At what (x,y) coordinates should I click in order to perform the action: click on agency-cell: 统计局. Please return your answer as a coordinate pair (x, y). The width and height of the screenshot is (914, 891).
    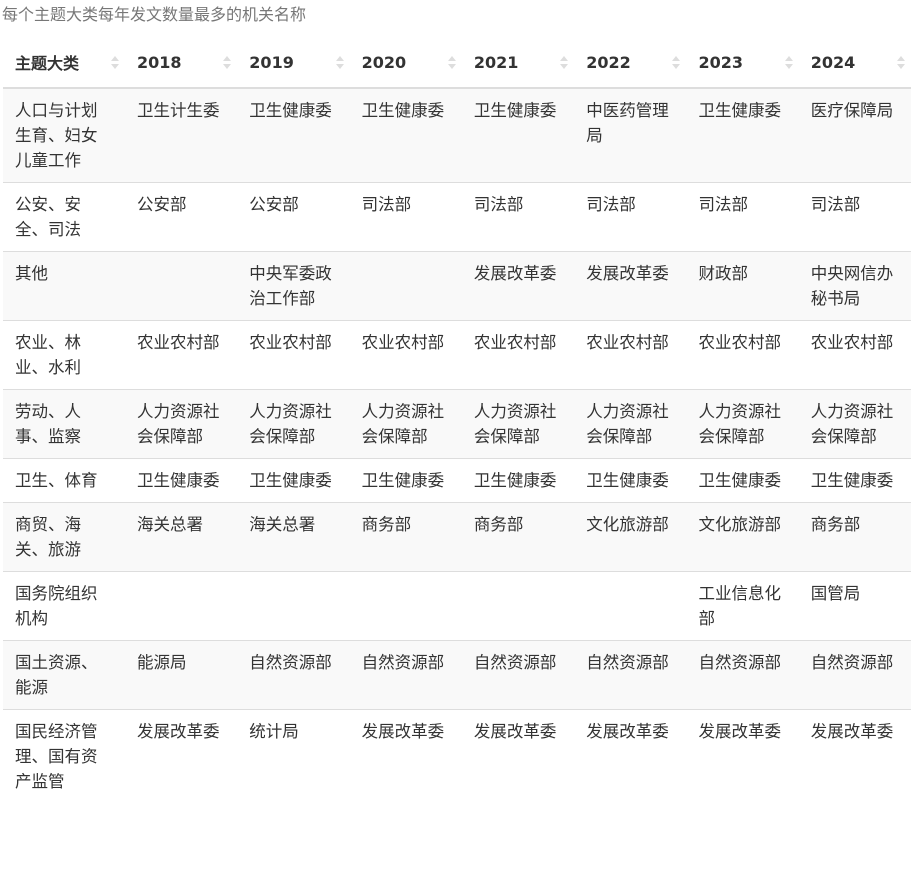
    Looking at the image, I should click on (293, 756).